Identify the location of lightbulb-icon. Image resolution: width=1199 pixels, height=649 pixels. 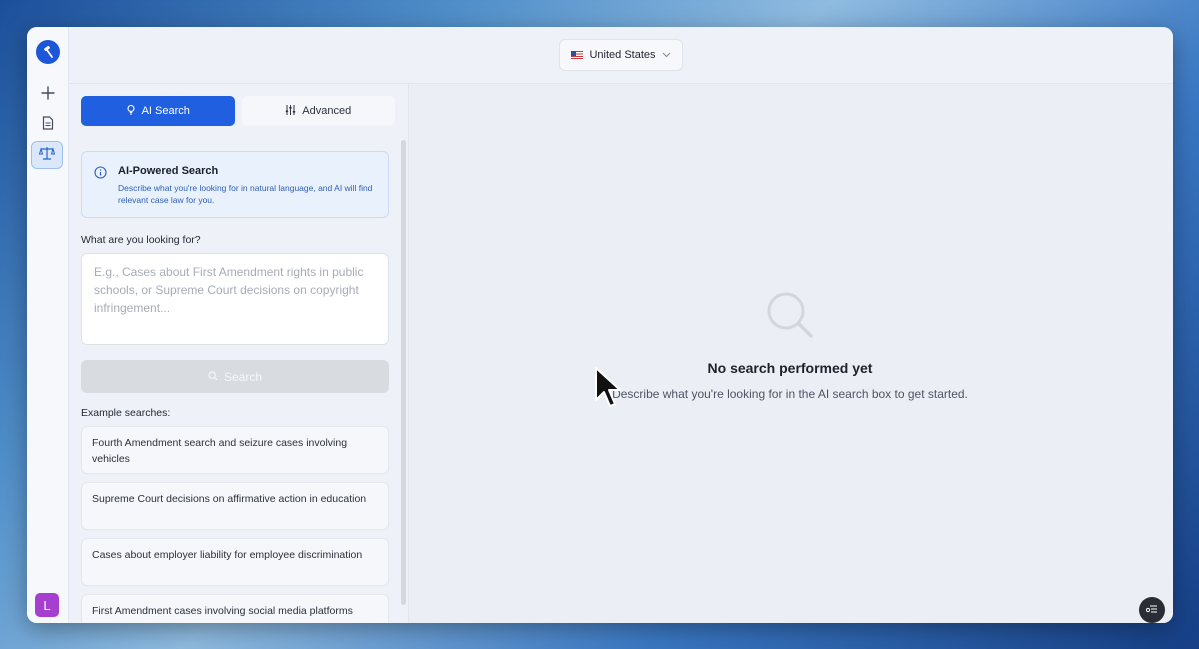
(131, 111).